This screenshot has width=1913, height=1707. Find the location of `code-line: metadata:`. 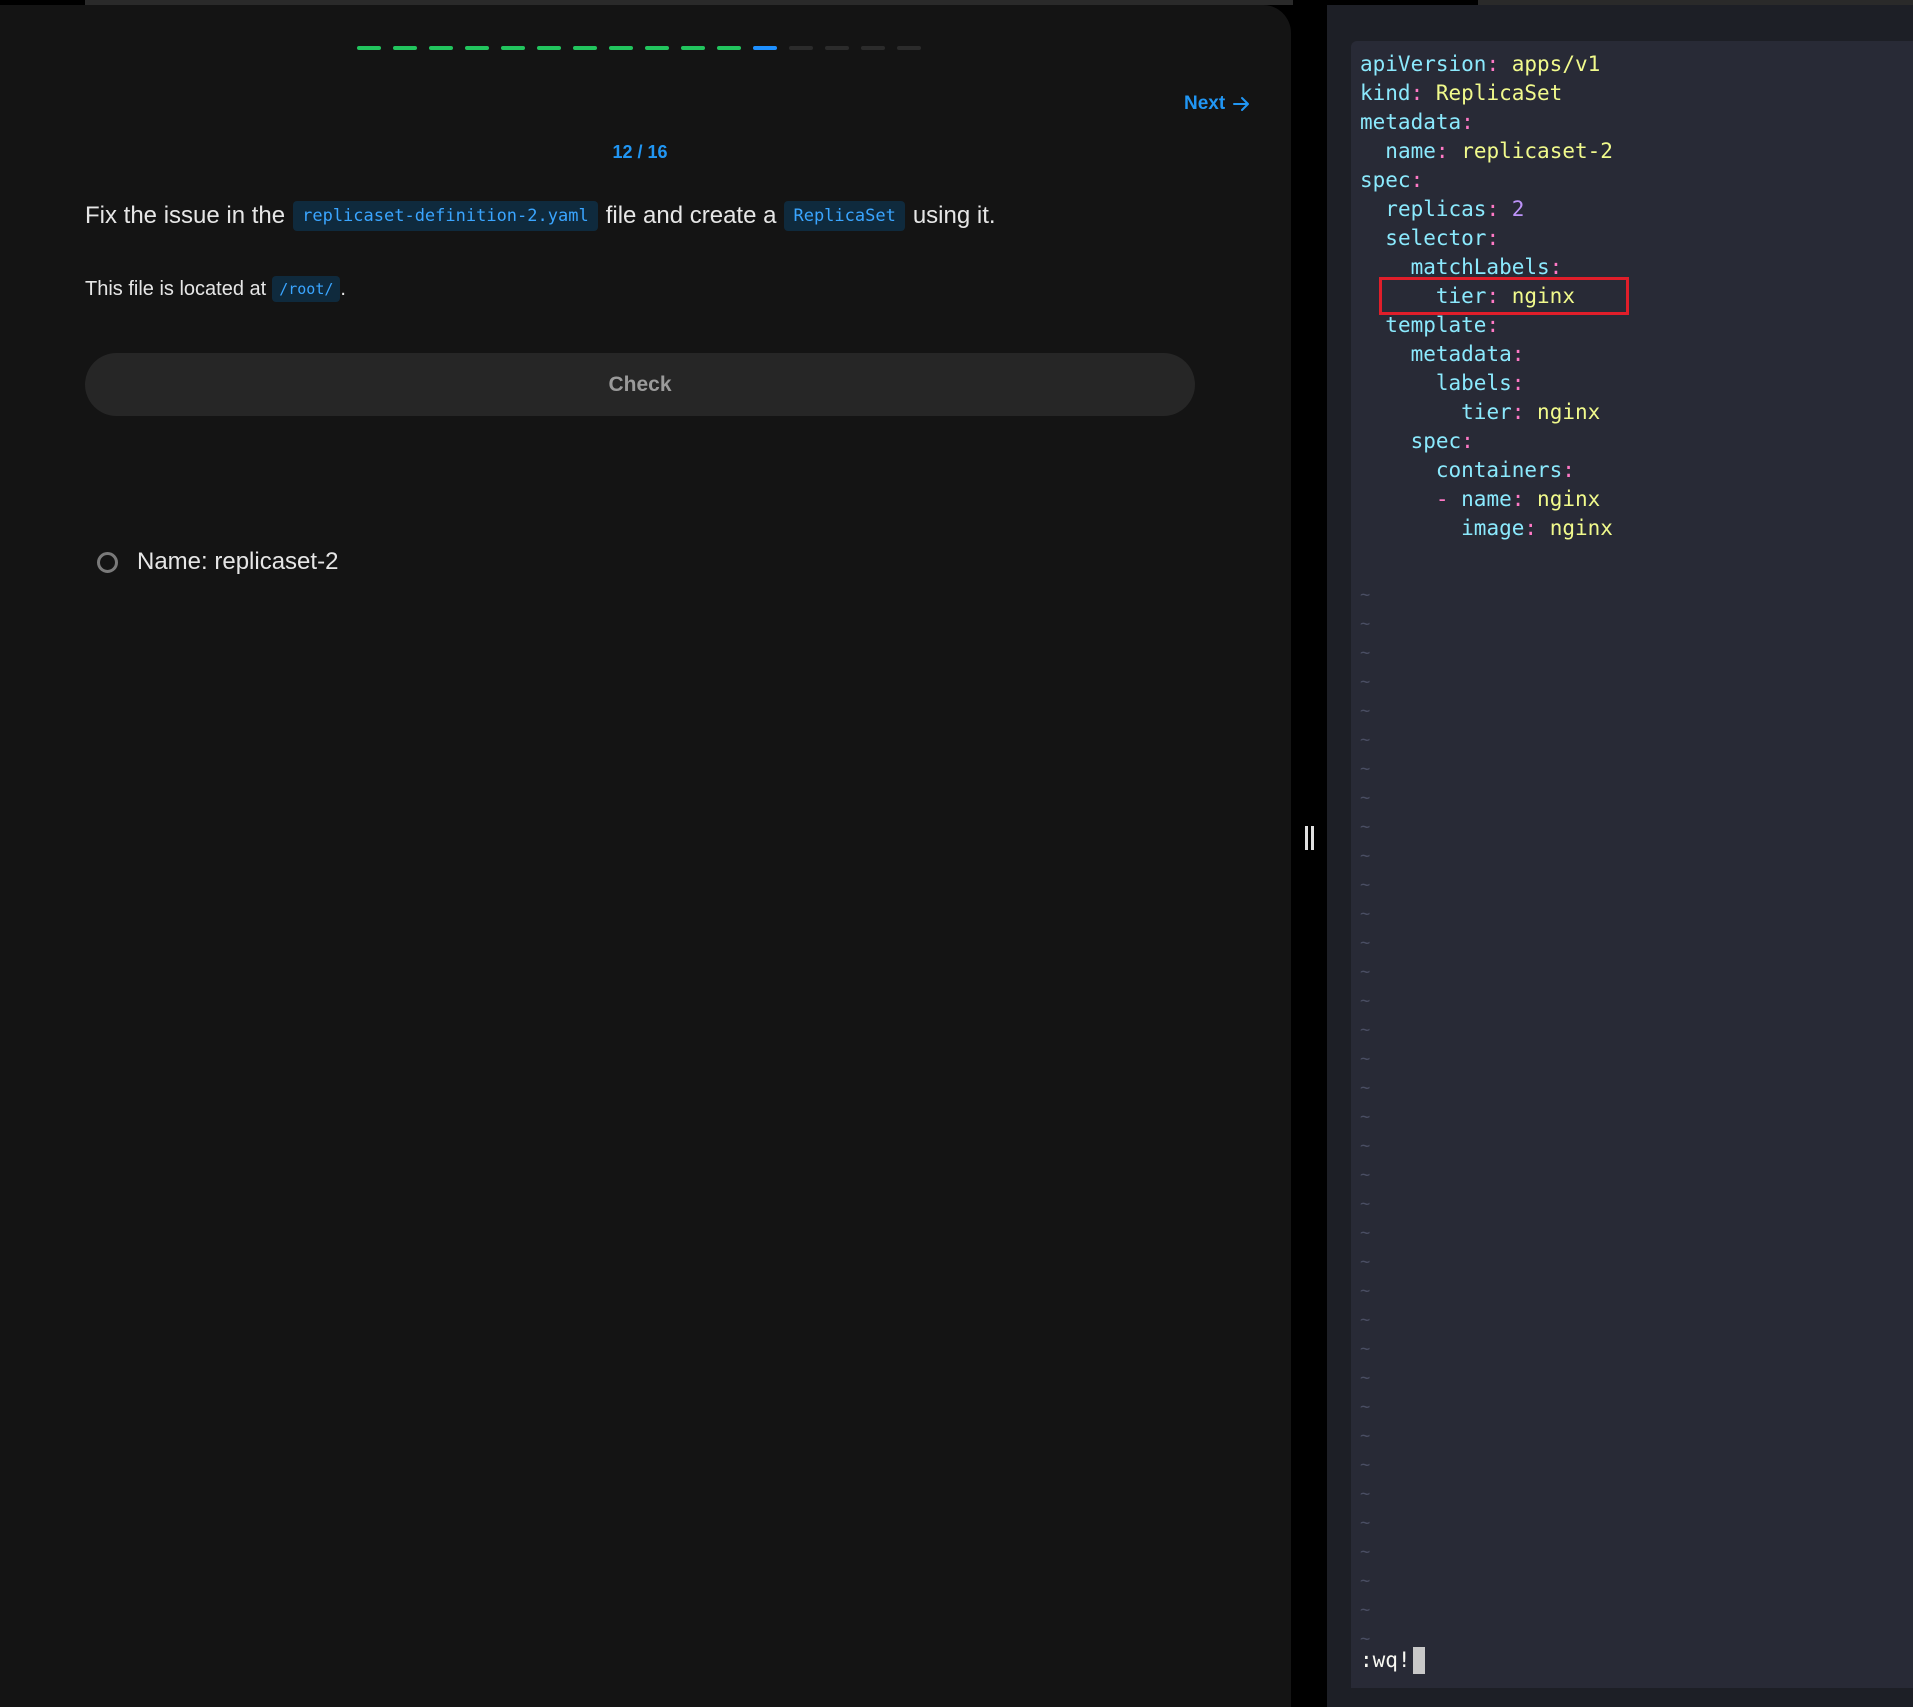

code-line: metadata: is located at coordinates (1417, 122).